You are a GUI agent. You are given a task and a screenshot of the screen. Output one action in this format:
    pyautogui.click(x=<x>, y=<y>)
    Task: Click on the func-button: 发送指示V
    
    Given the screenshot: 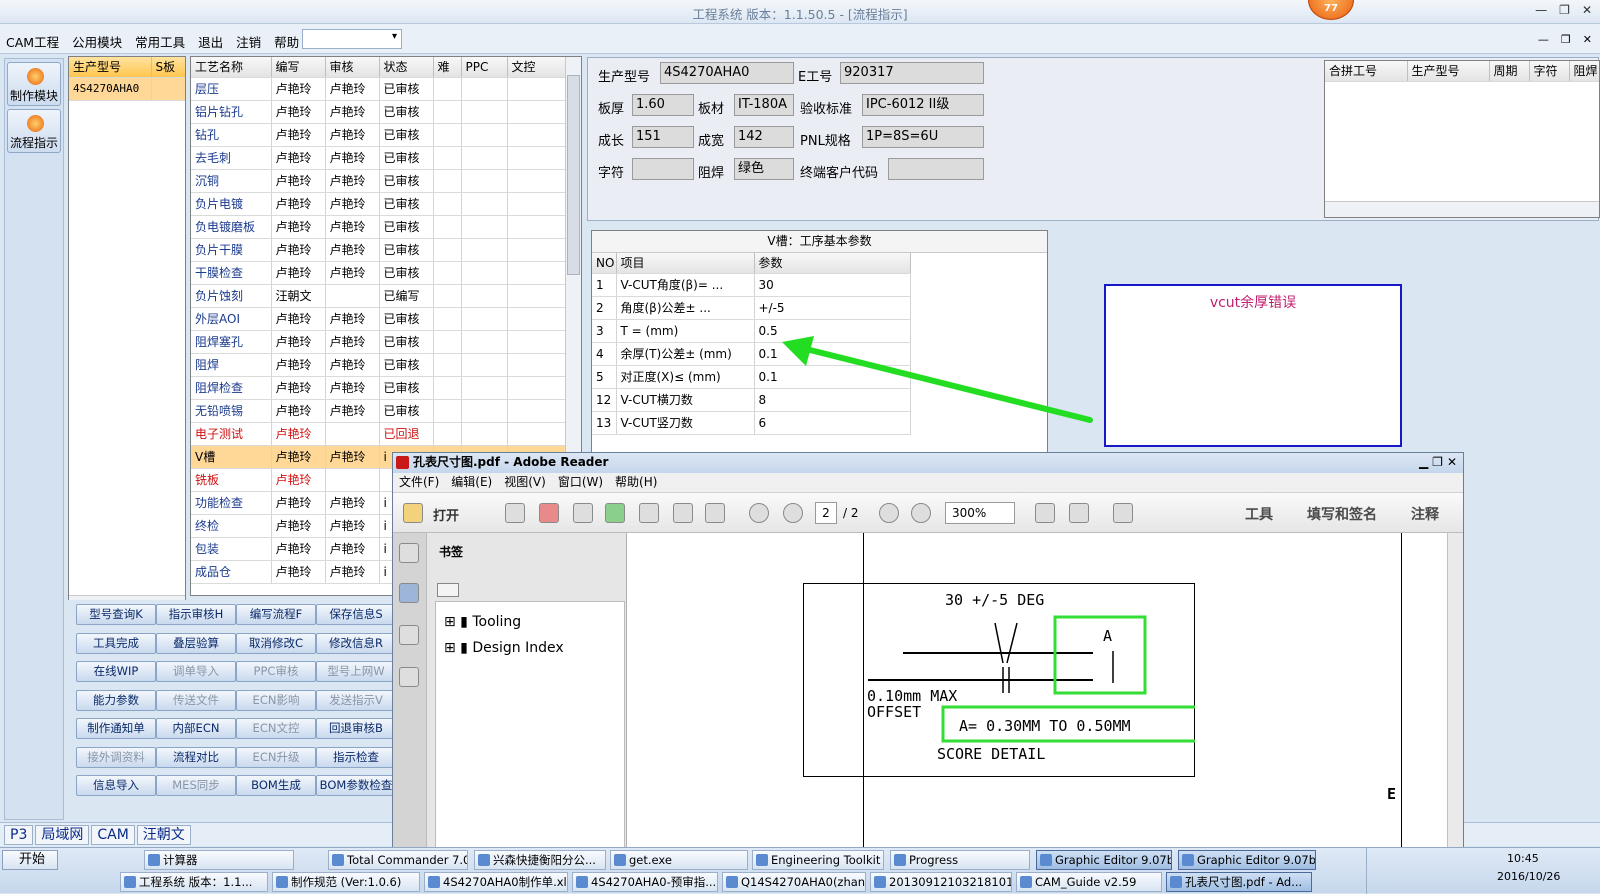 What is the action you would take?
    pyautogui.click(x=356, y=700)
    